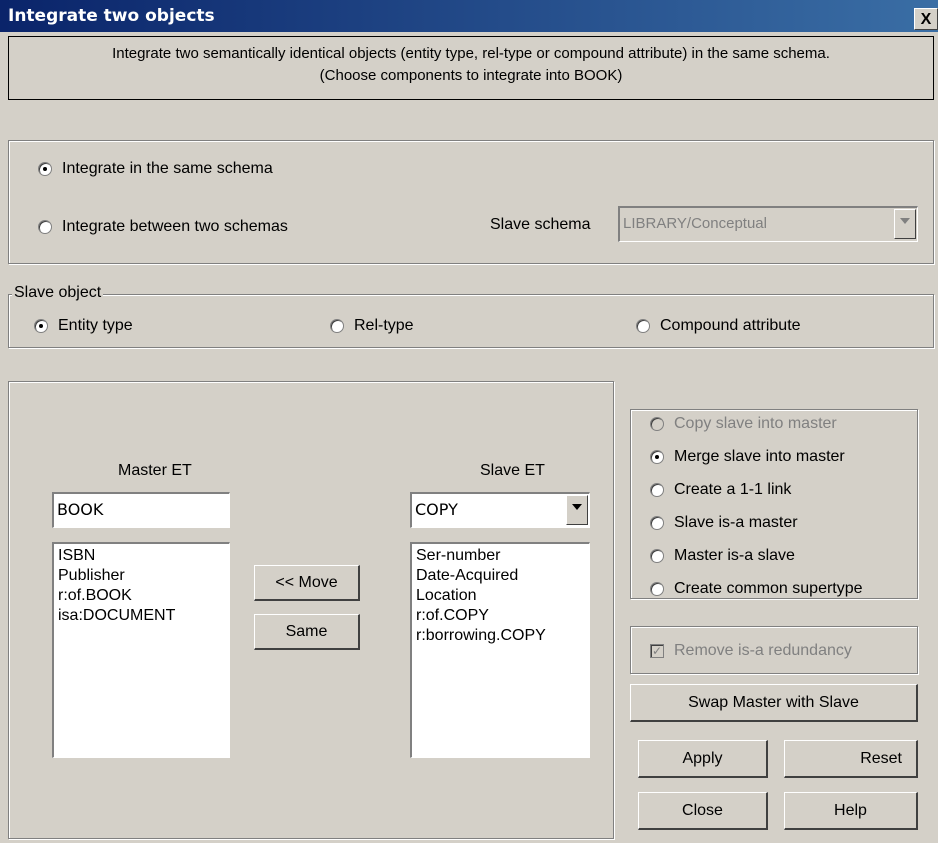 Image resolution: width=938 pixels, height=843 pixels. I want to click on slave-object-legend: Slave object, so click(58, 293).